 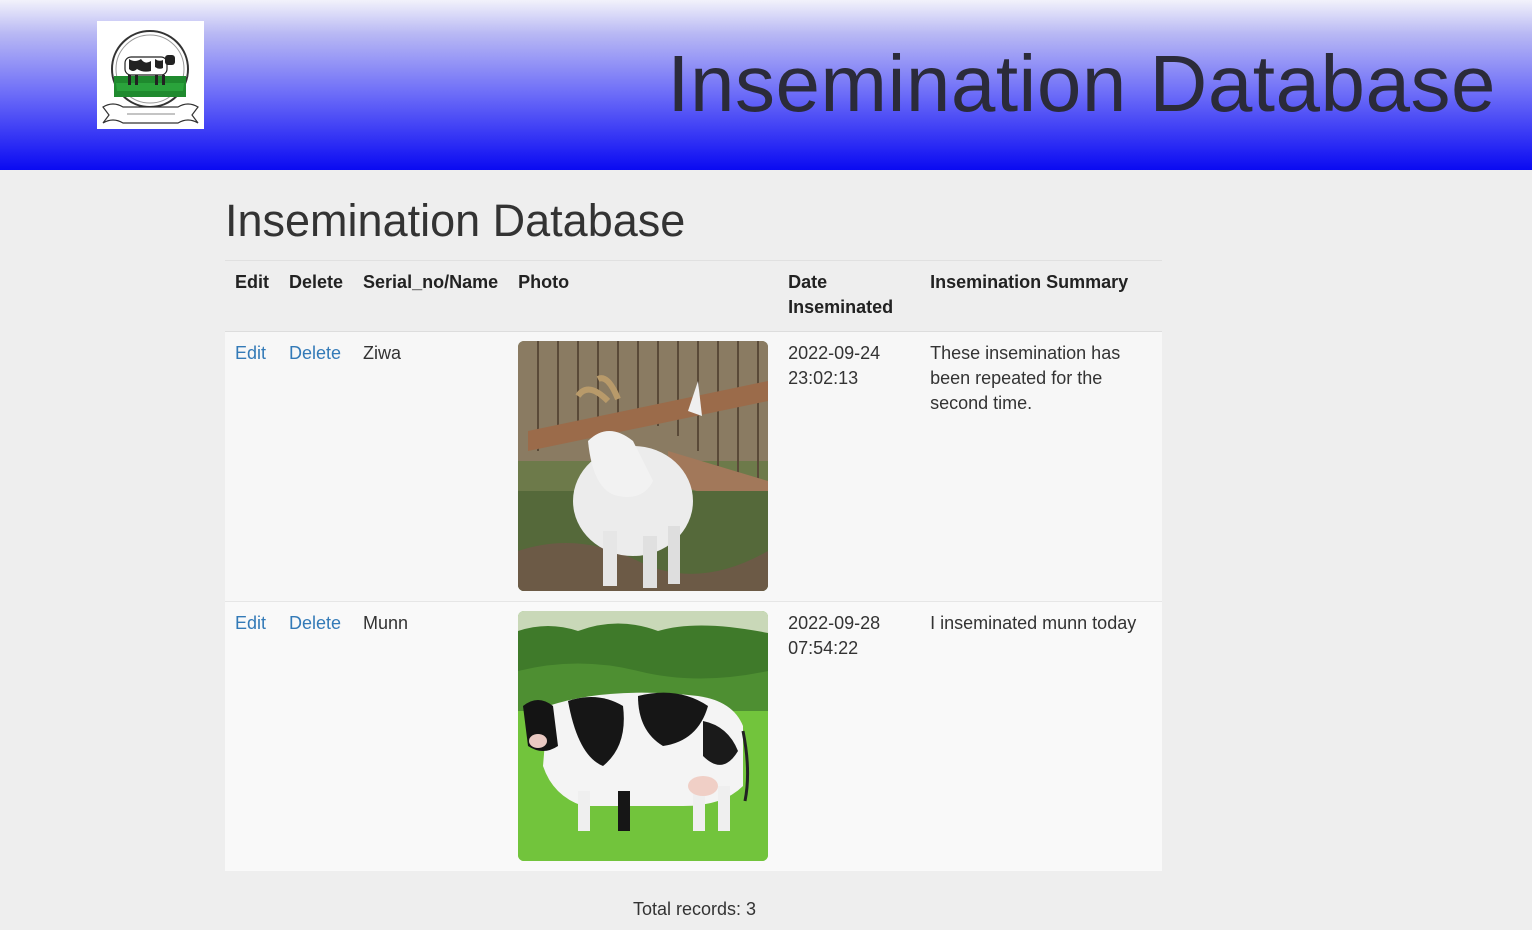 What do you see at coordinates (823, 648) in the screenshot?
I see `time-inseminated: 07:54:22` at bounding box center [823, 648].